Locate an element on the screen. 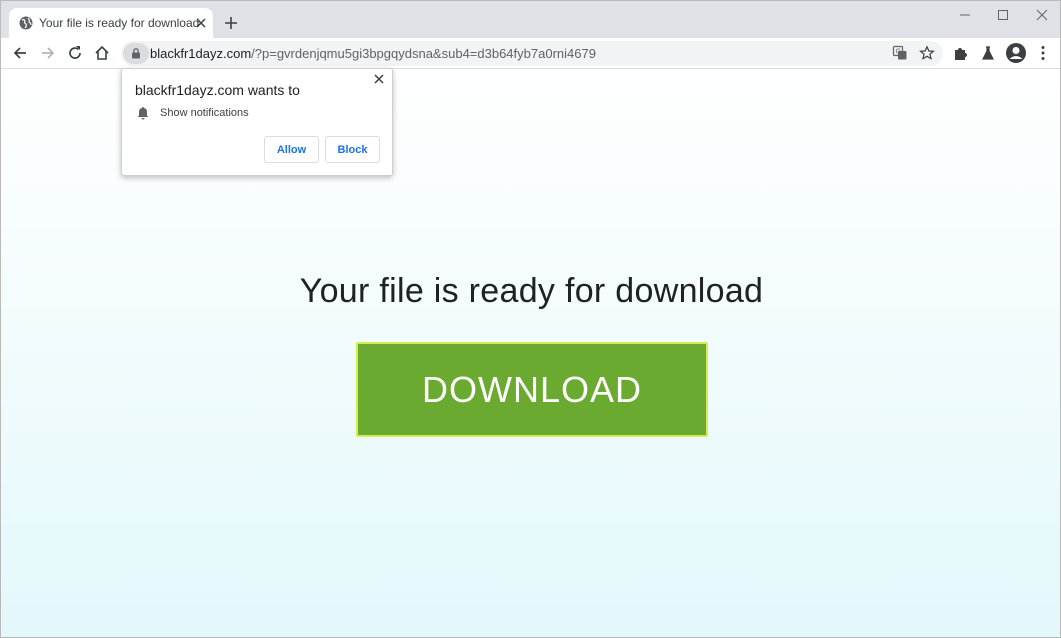  tab-strip: Your file is ready for download is located at coordinates (530, 19).